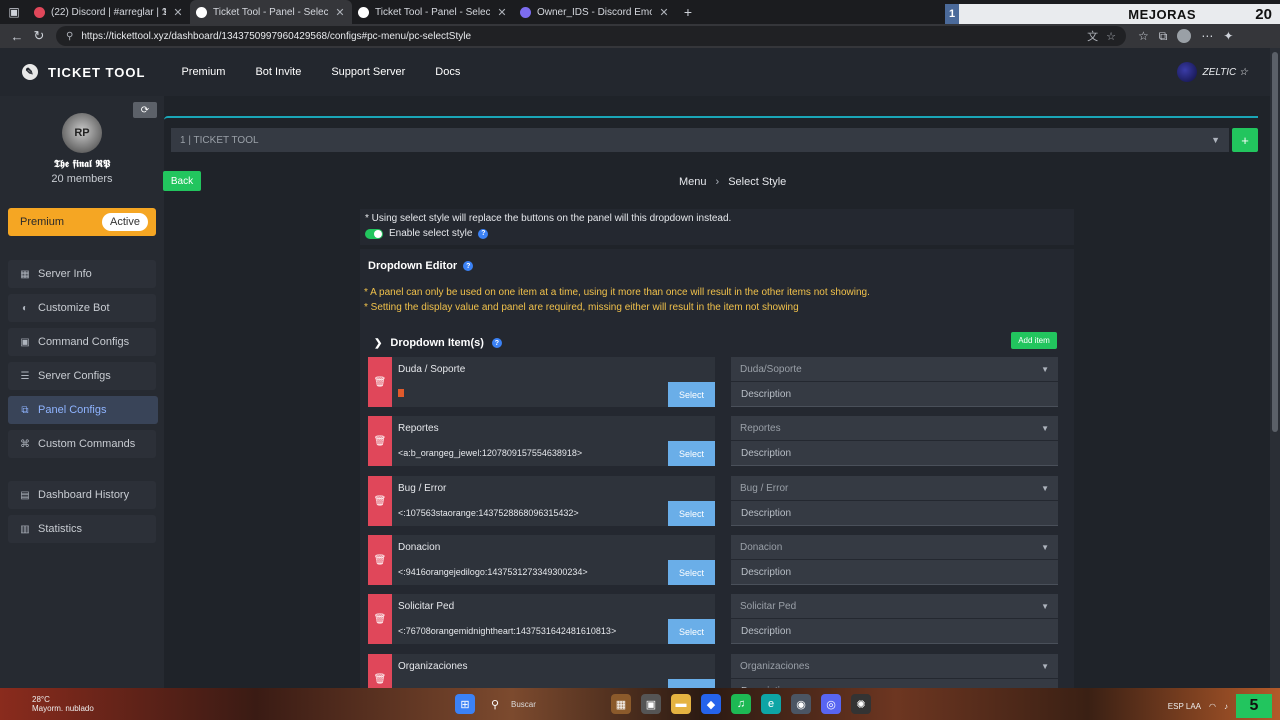 The height and width of the screenshot is (720, 1280). Describe the element at coordinates (1111, 36) in the screenshot. I see `bookmark-star-icon: ☆` at that location.